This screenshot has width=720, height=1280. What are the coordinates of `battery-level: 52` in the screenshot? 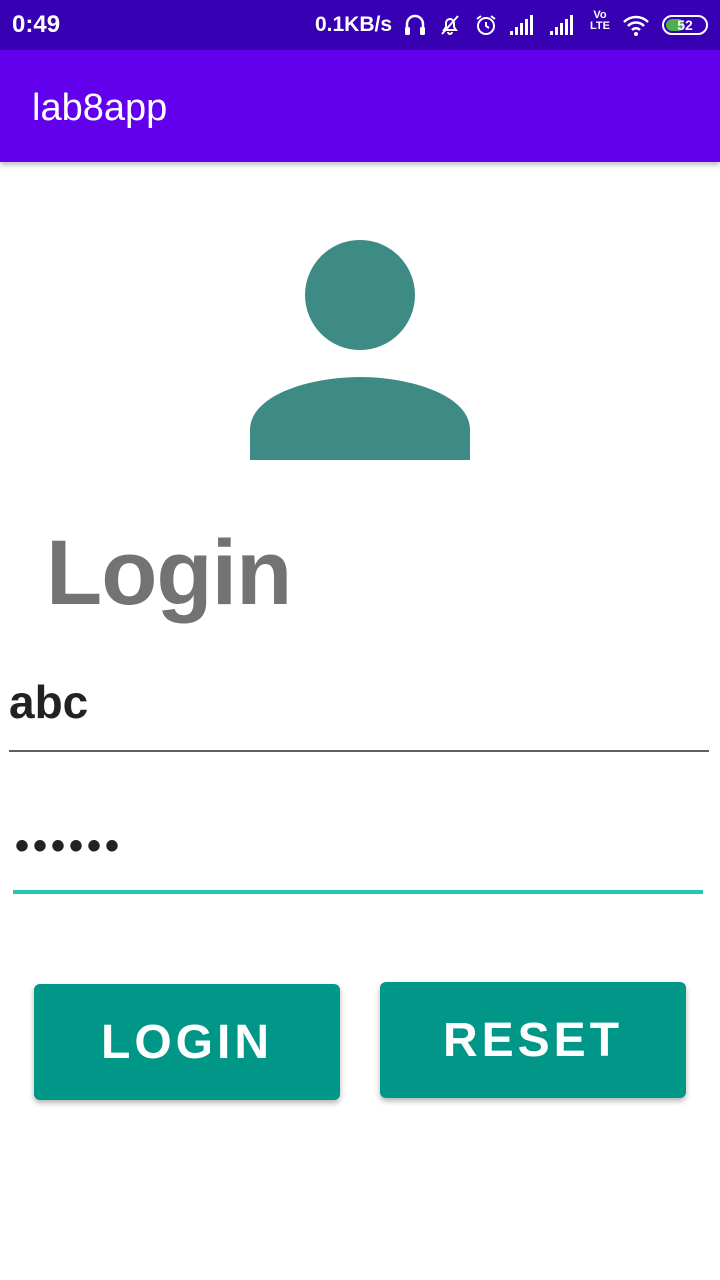 It's located at (685, 25).